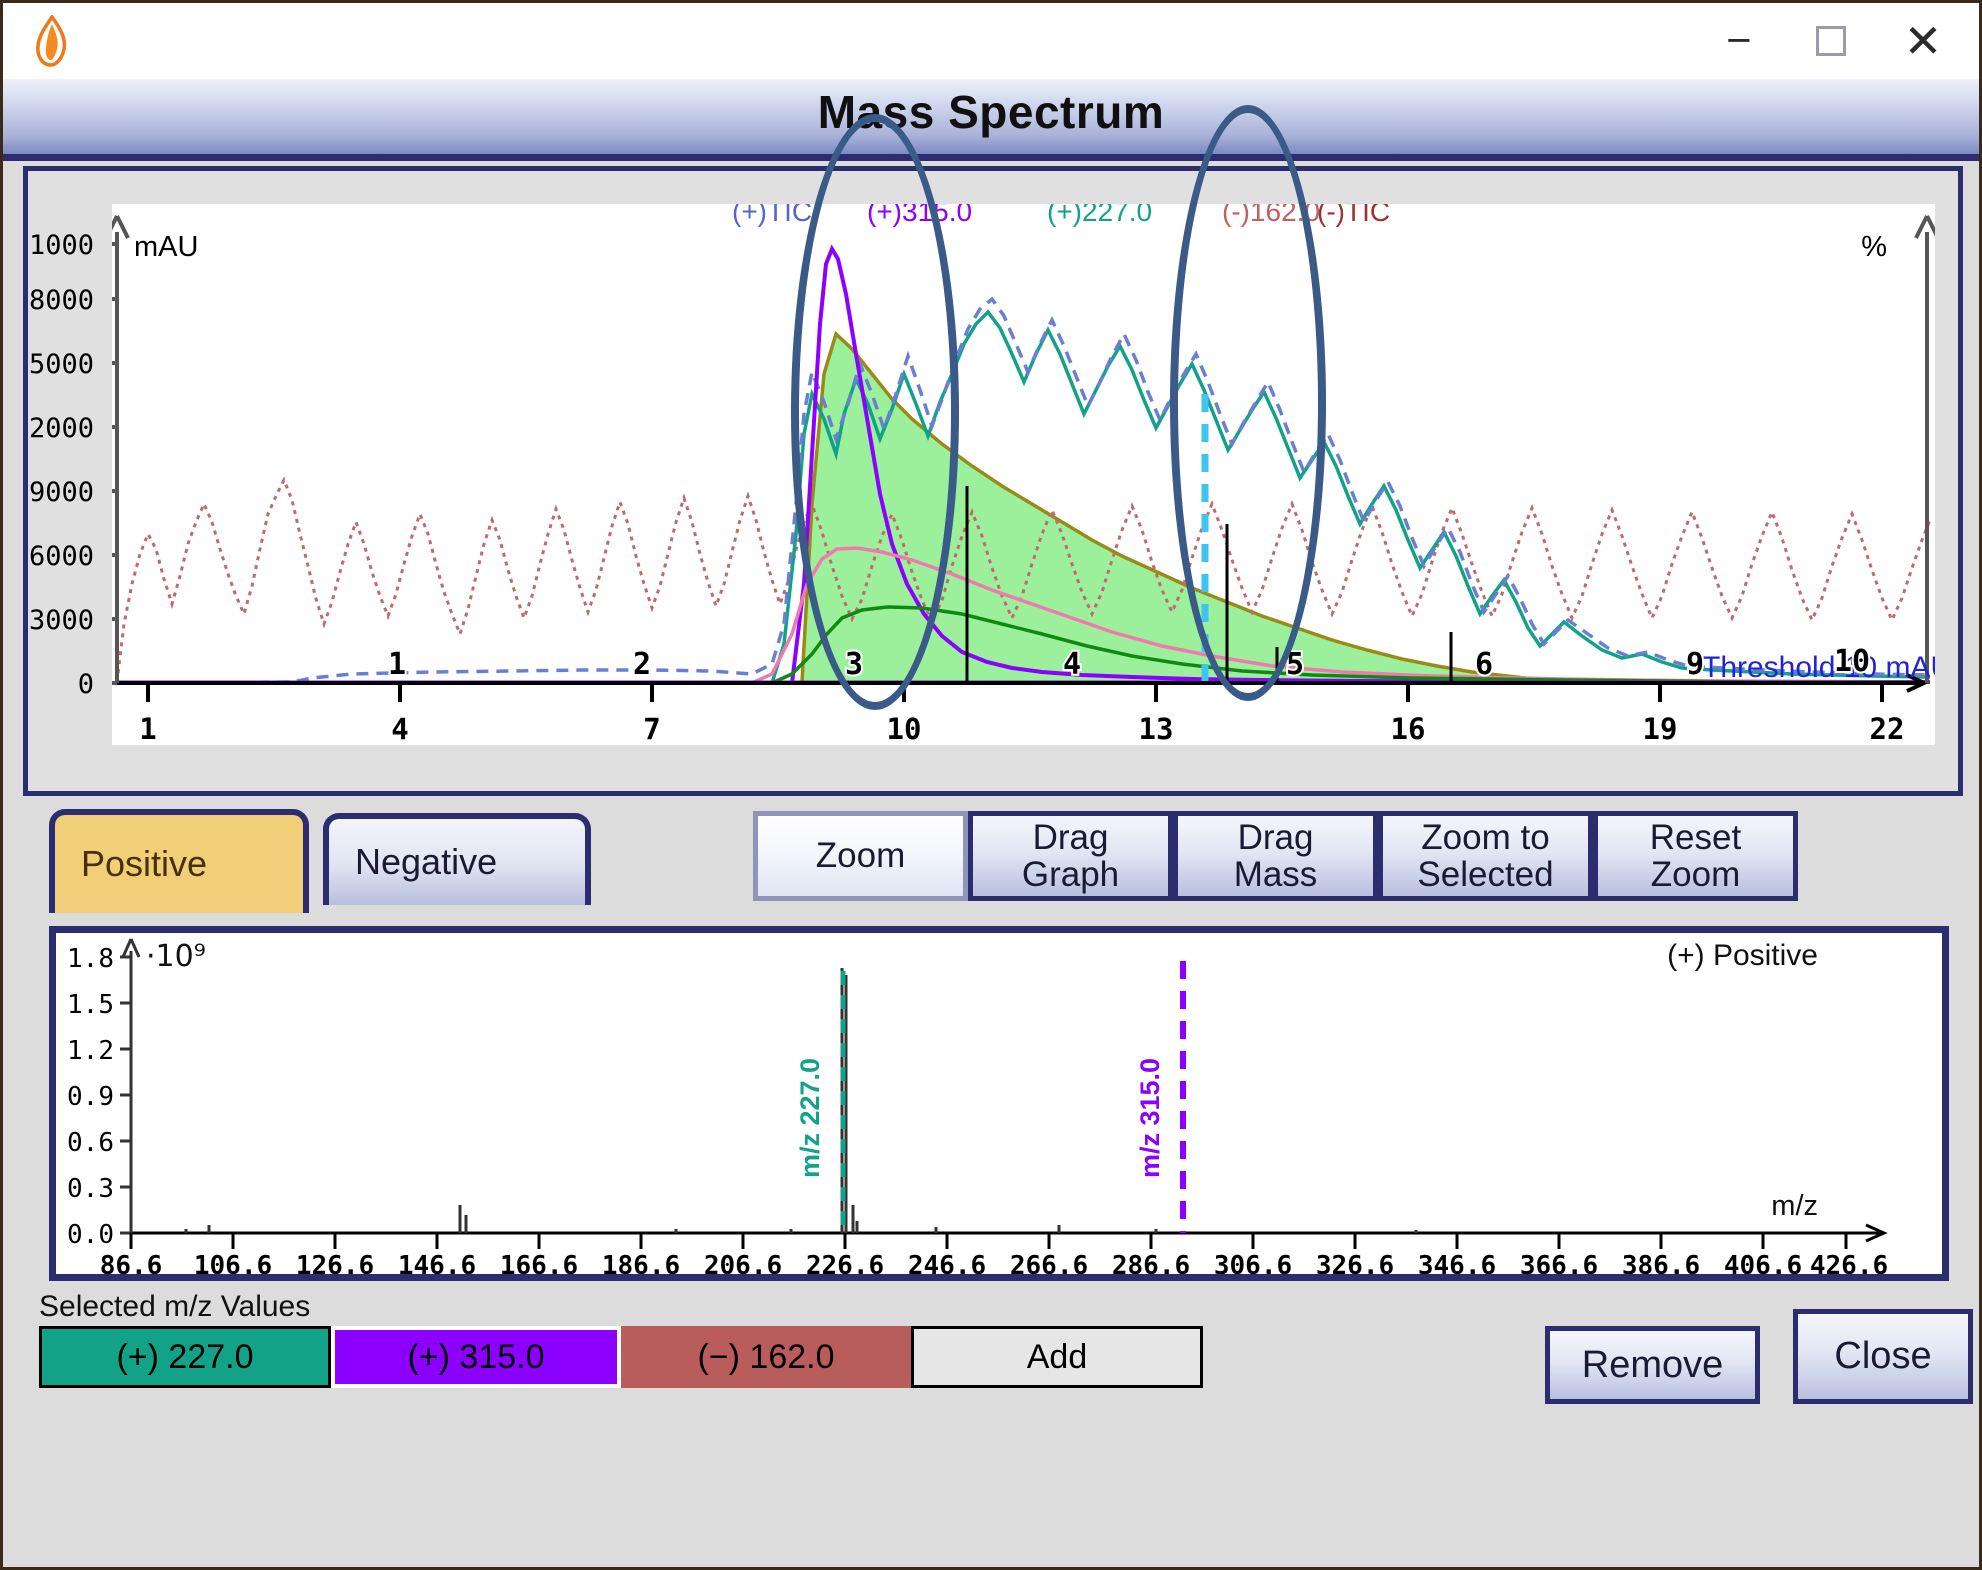  What do you see at coordinates (1923, 41) in the screenshot?
I see `close-window-button: ✕` at bounding box center [1923, 41].